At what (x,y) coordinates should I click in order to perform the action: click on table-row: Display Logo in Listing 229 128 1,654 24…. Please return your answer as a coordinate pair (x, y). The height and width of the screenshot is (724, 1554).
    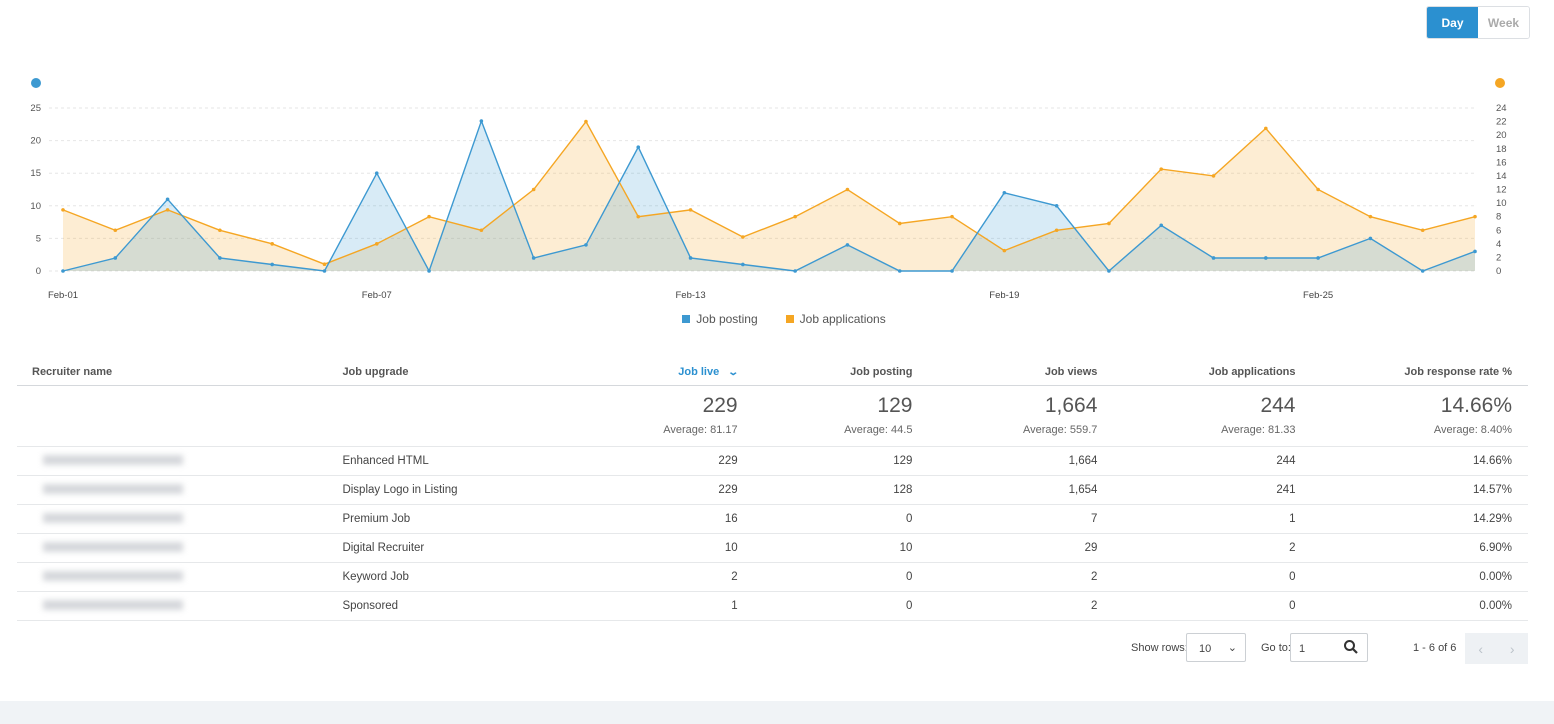
    Looking at the image, I should click on (772, 490).